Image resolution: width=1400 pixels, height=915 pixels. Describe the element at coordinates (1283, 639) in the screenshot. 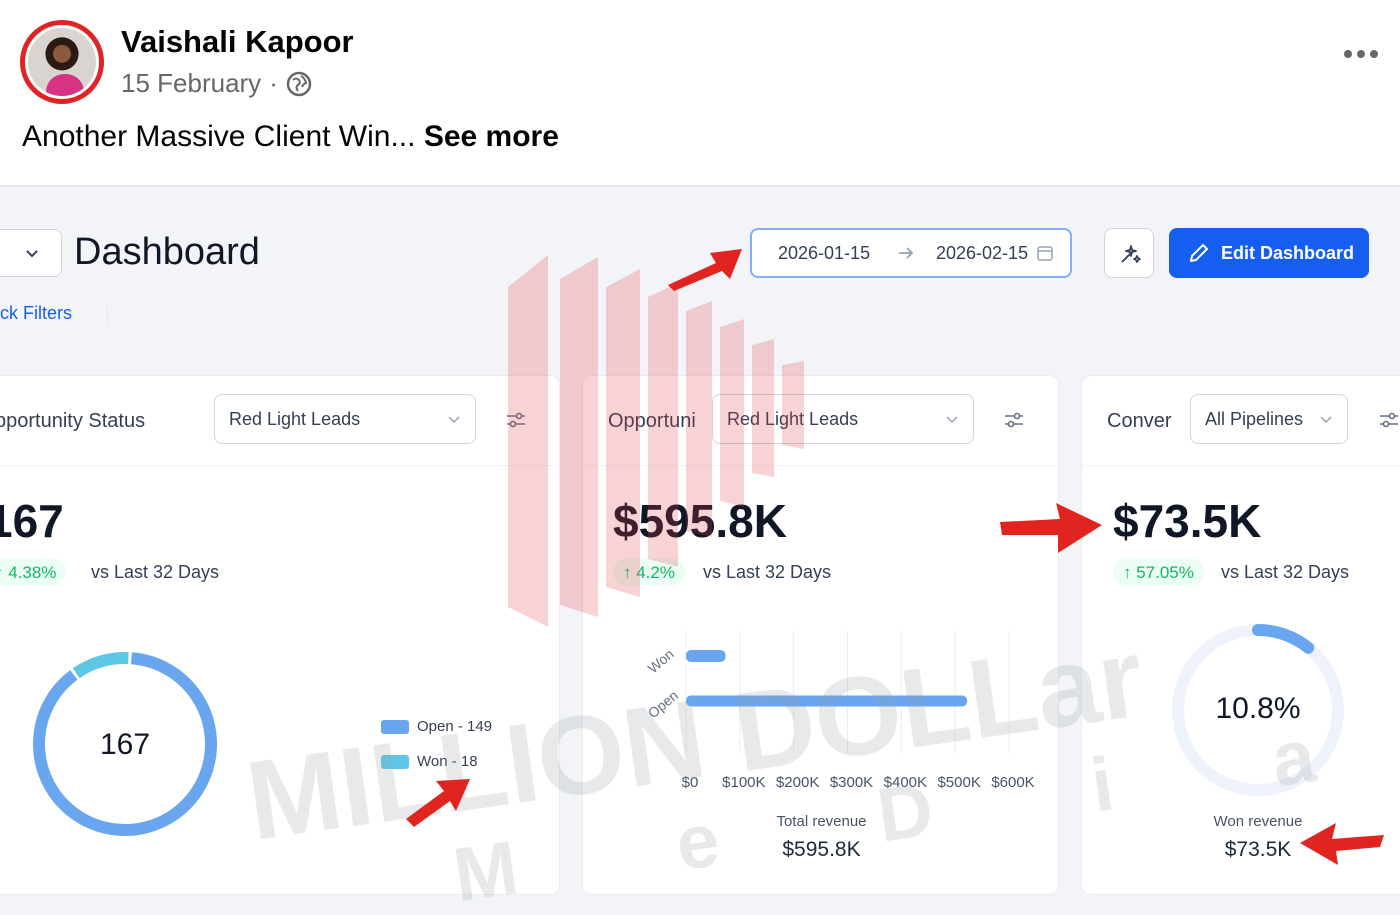

I see `gauge-arc-won` at that location.